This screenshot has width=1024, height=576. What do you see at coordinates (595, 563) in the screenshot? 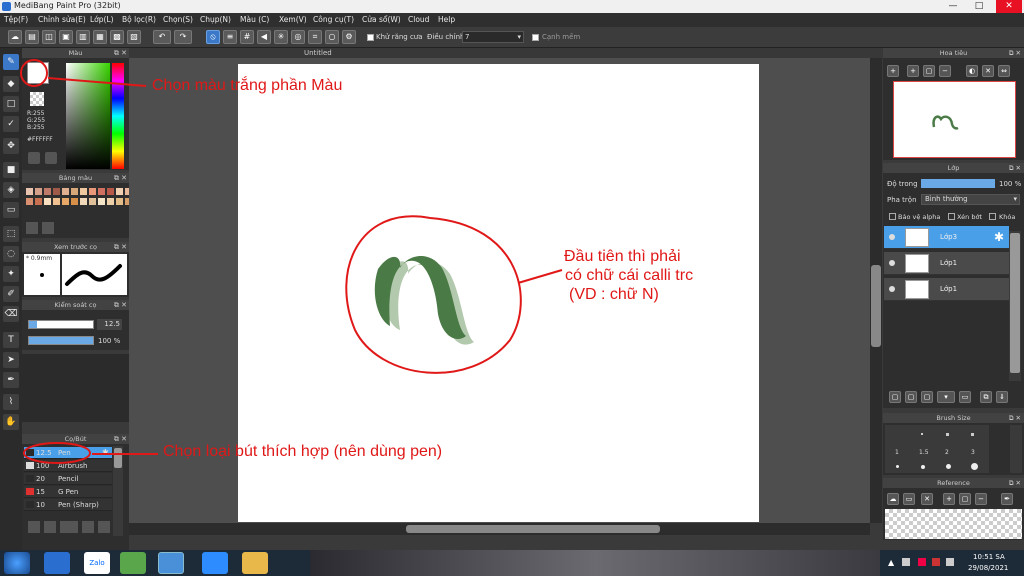
I see `wallpaper-strip` at bounding box center [595, 563].